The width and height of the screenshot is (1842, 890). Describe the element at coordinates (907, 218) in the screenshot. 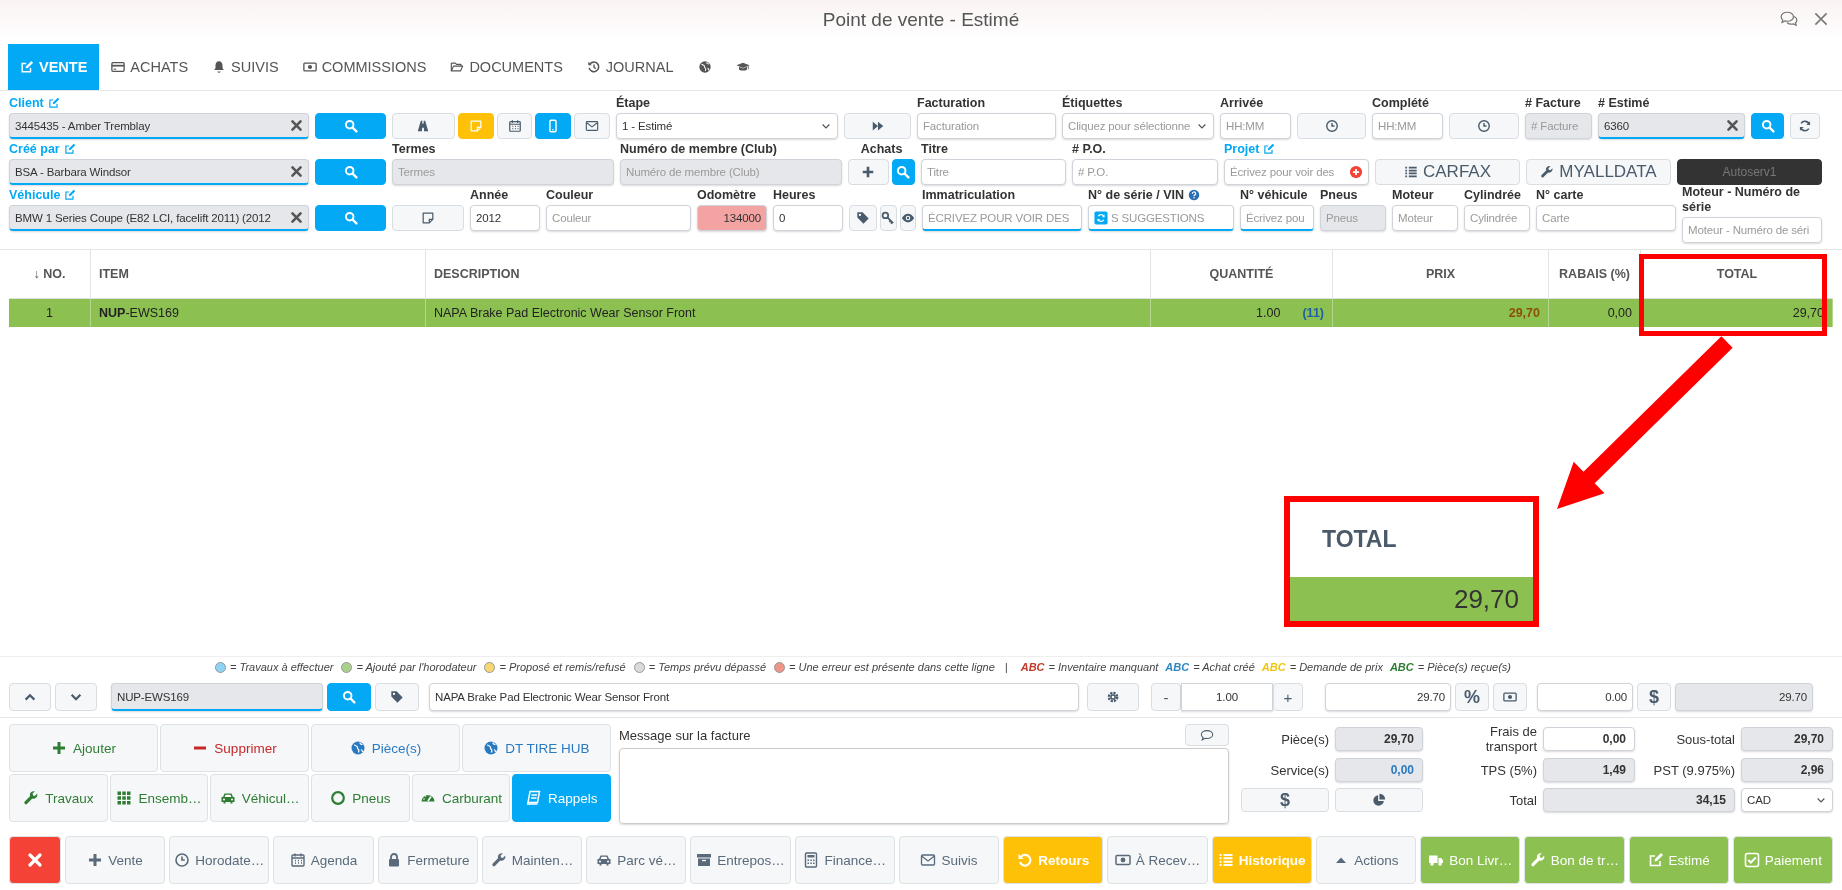

I see `eye-button` at that location.